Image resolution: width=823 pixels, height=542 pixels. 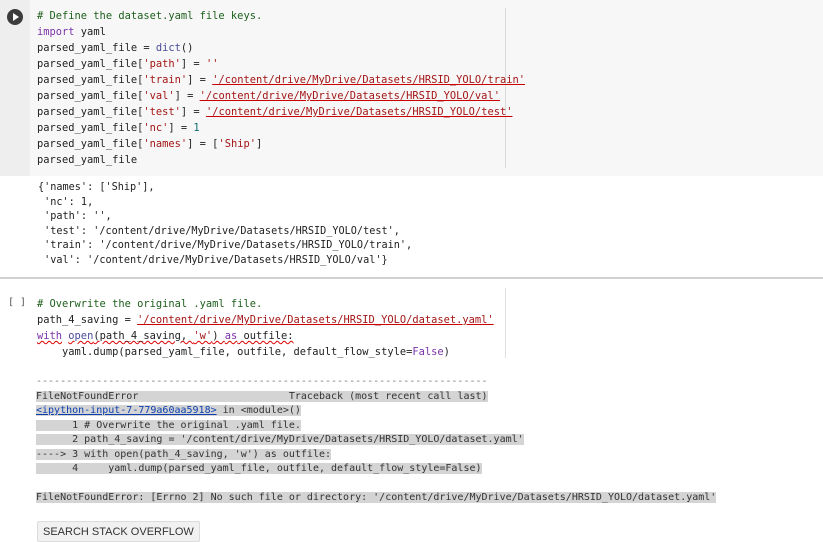 What do you see at coordinates (159, 96) in the screenshot?
I see `code-token: 'val'` at bounding box center [159, 96].